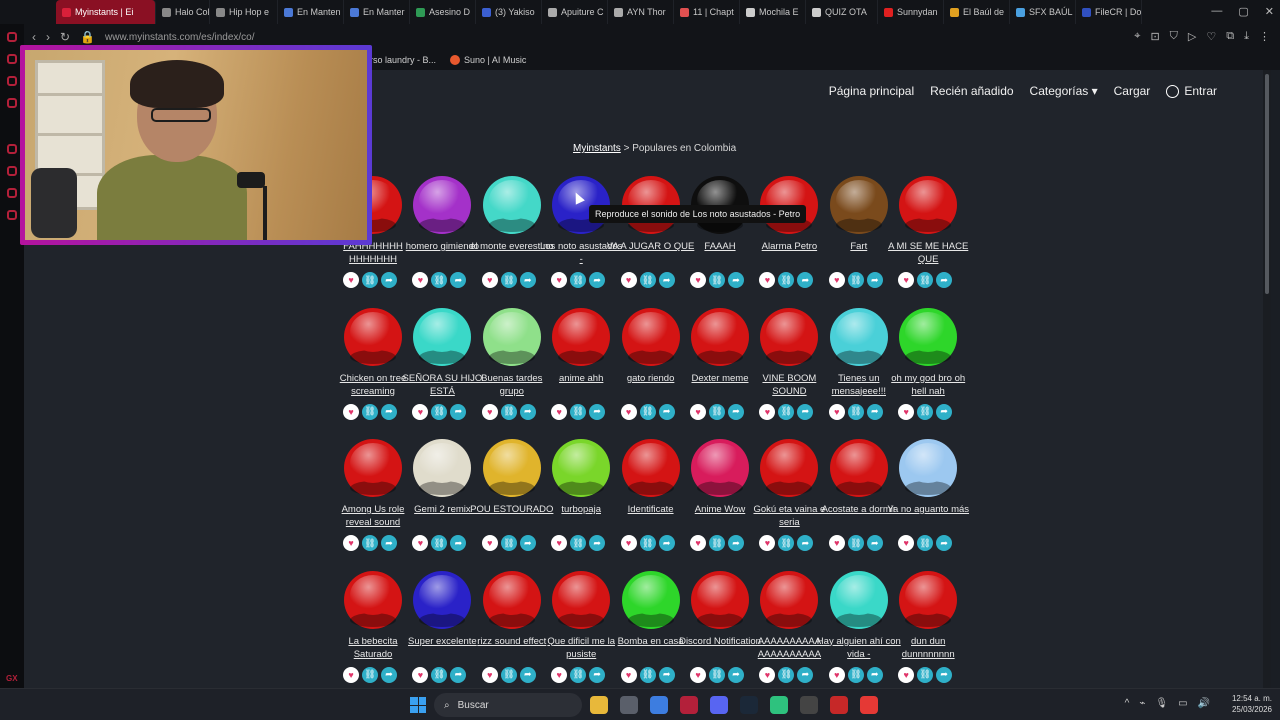  Describe the element at coordinates (597, 148) in the screenshot. I see `breadcrumb-root-link: Myinstants` at that location.